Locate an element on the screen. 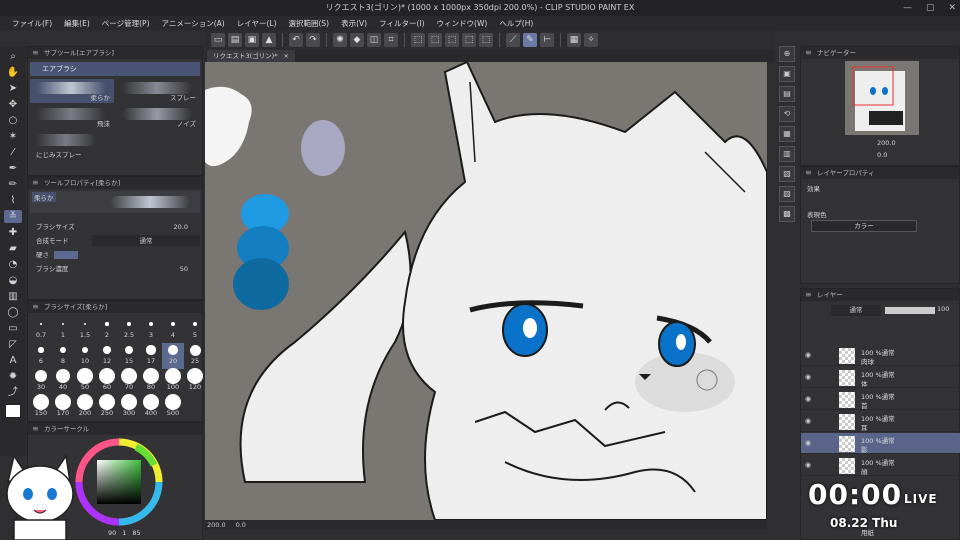 The image size is (960, 540). info-icon: ▤ is located at coordinates (787, 94).